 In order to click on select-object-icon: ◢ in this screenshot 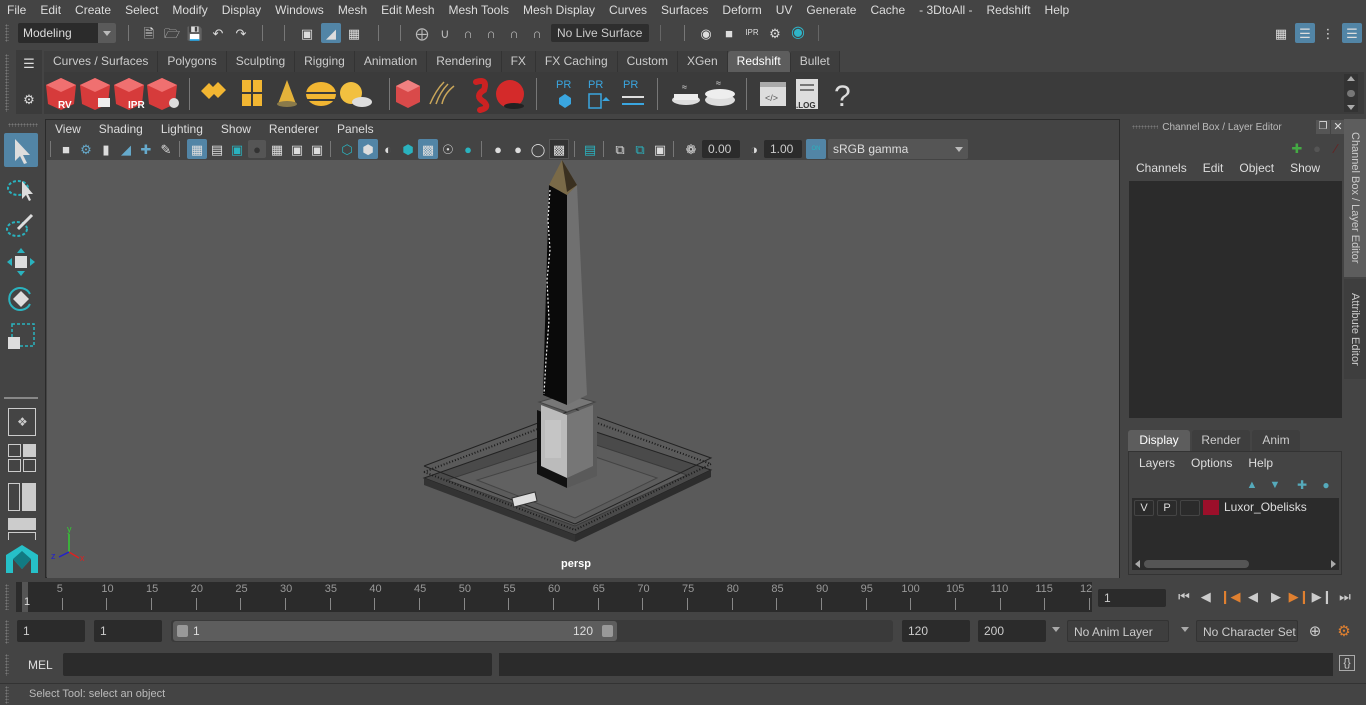, I will do `click(331, 33)`.